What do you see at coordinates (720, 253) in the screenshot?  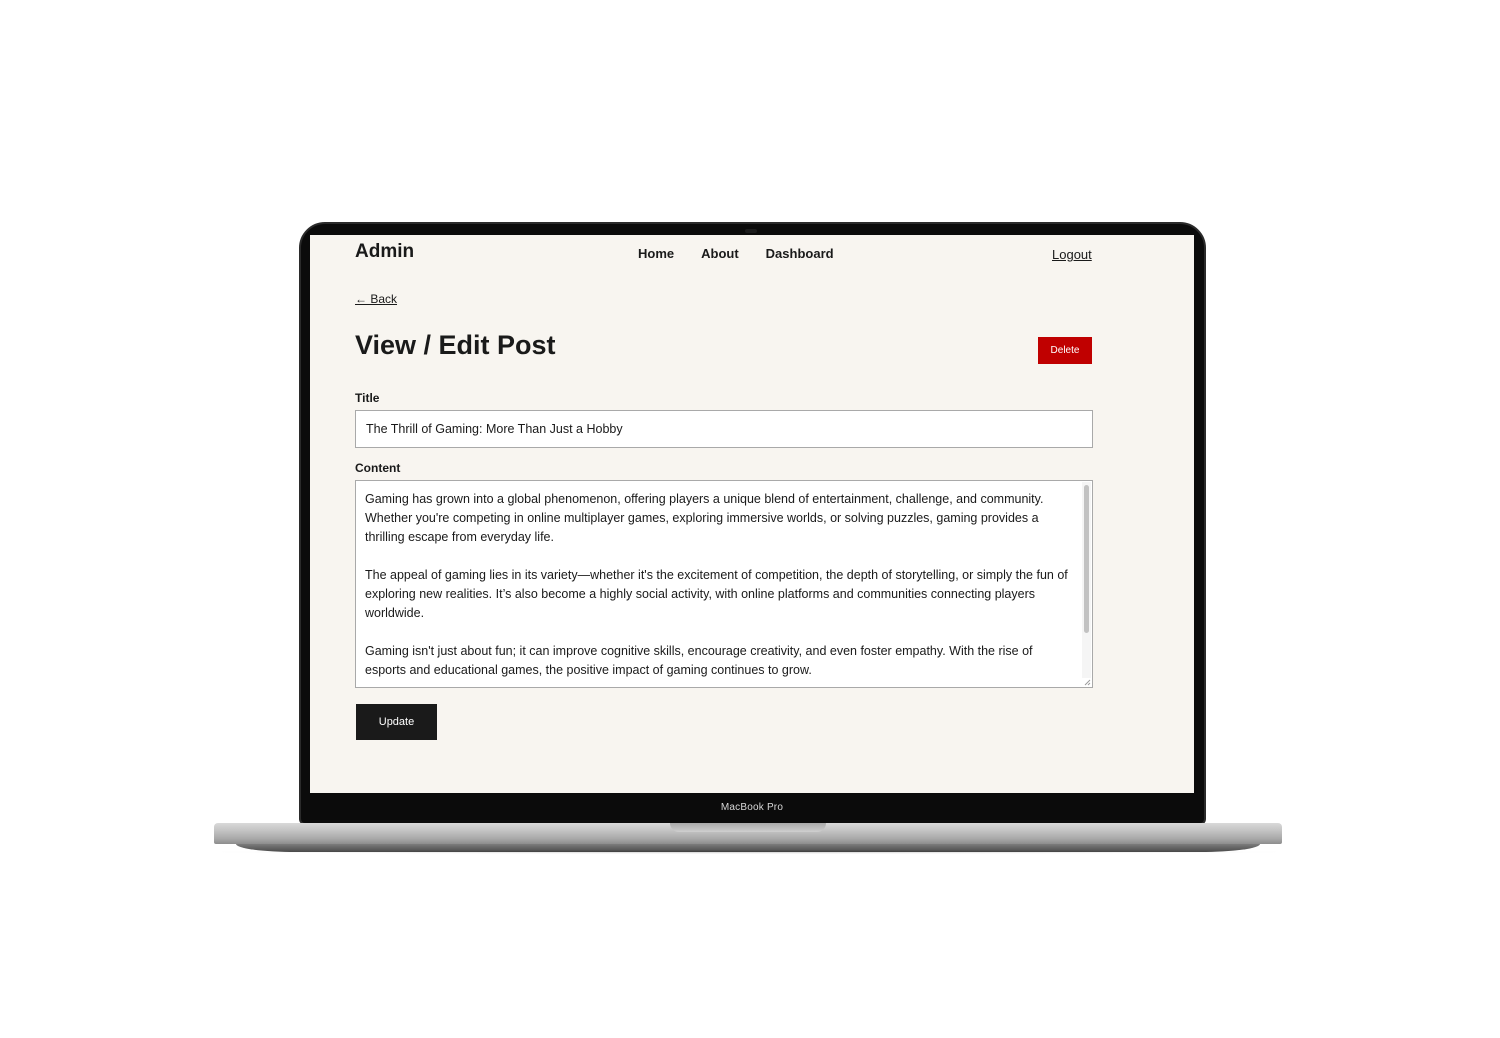 I see `nav-about-link: About` at bounding box center [720, 253].